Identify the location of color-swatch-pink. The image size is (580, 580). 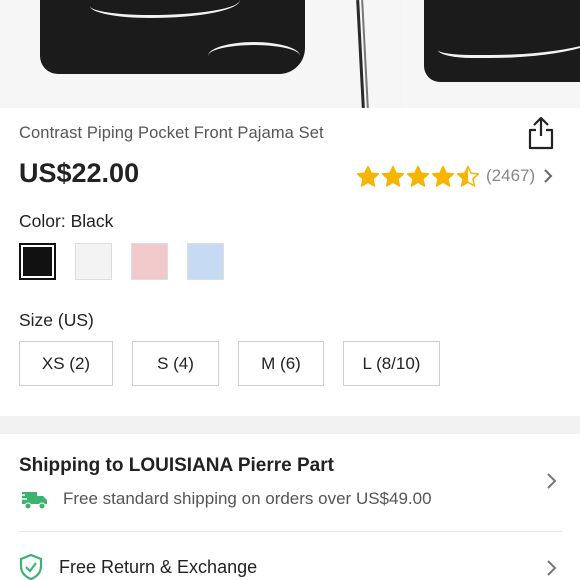
(149, 261).